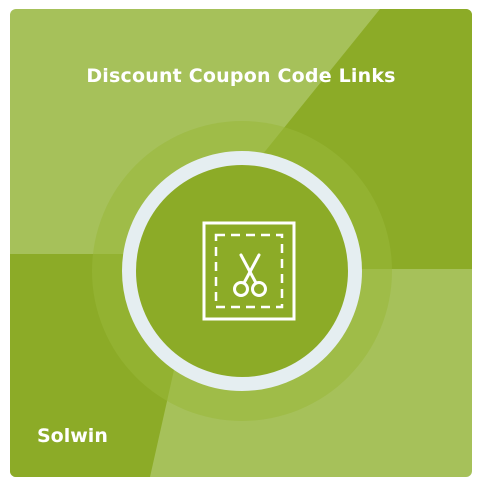  I want to click on brand-name: Solwin, so click(72, 436).